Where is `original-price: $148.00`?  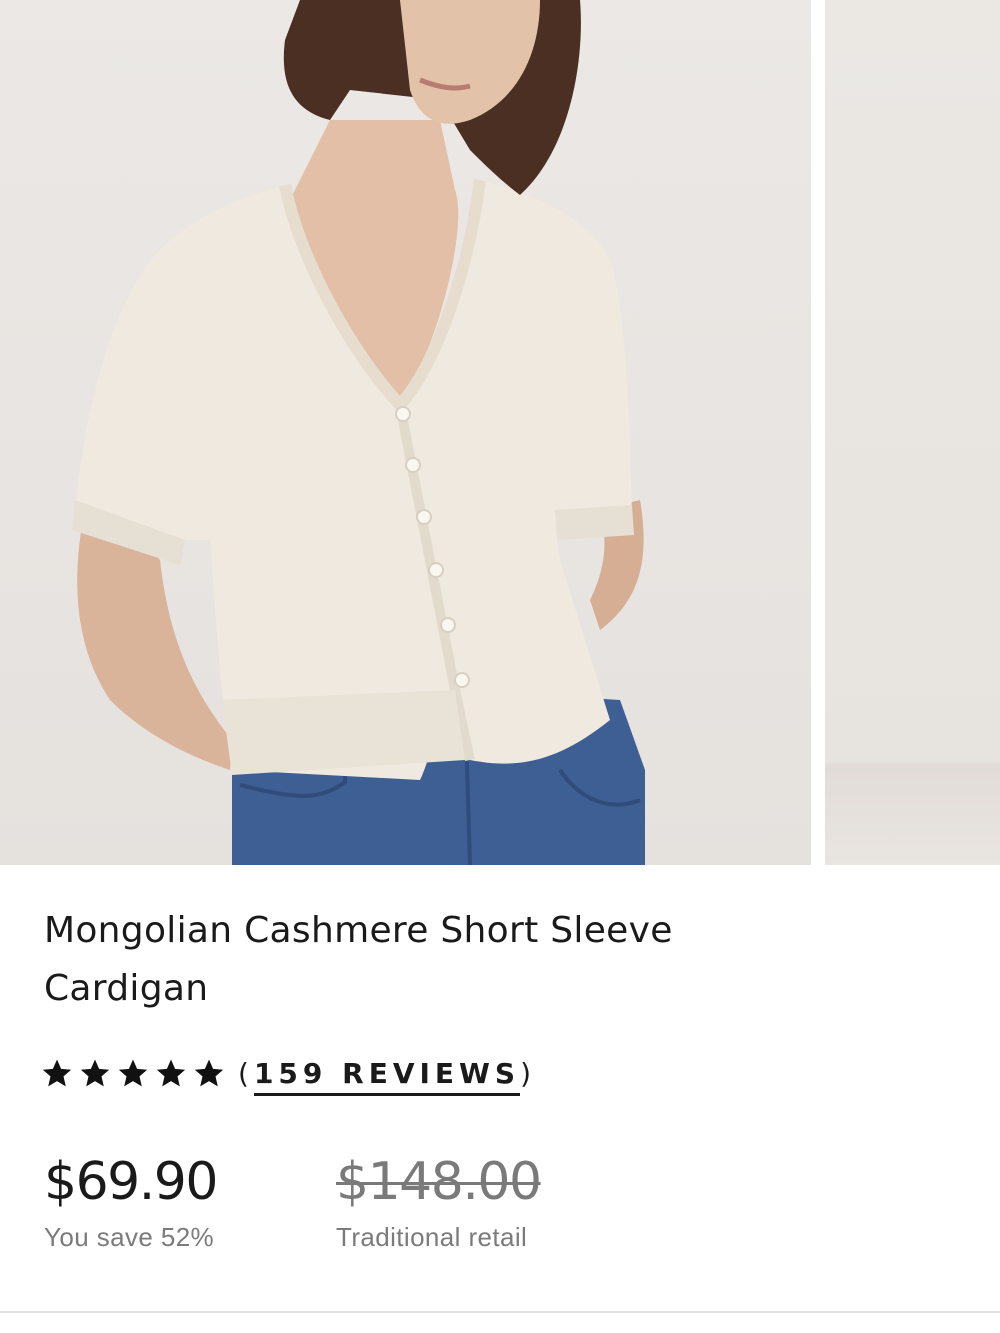 original-price: $148.00 is located at coordinates (439, 1182).